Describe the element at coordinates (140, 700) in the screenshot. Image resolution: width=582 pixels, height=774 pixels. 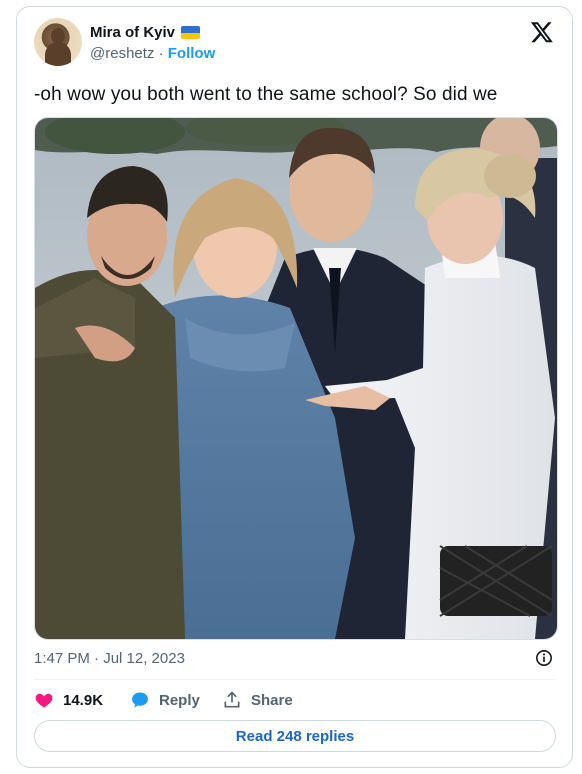
I see `reply-bubble-icon` at that location.